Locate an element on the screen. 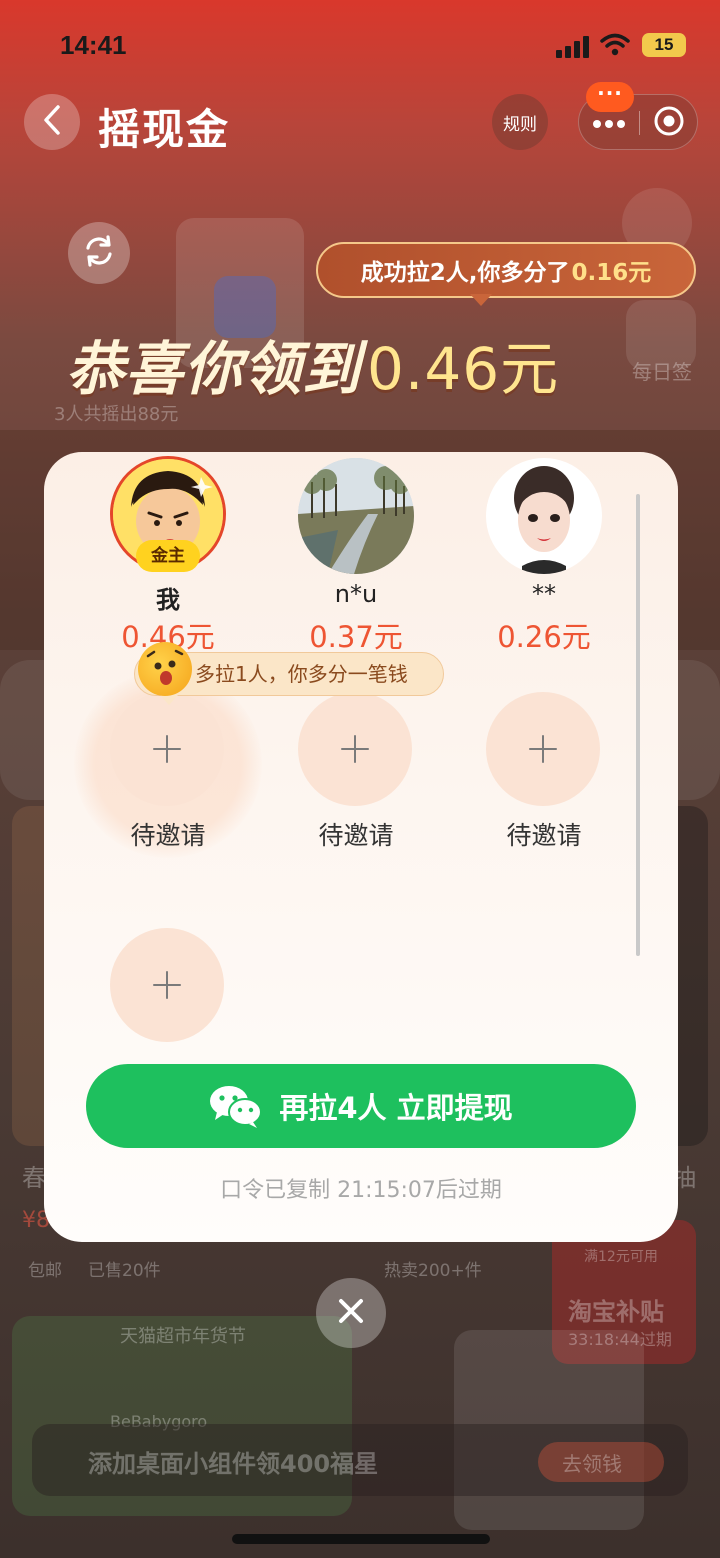  bonus-prefix: 成功拉2人,你多分了 is located at coordinates (465, 273).